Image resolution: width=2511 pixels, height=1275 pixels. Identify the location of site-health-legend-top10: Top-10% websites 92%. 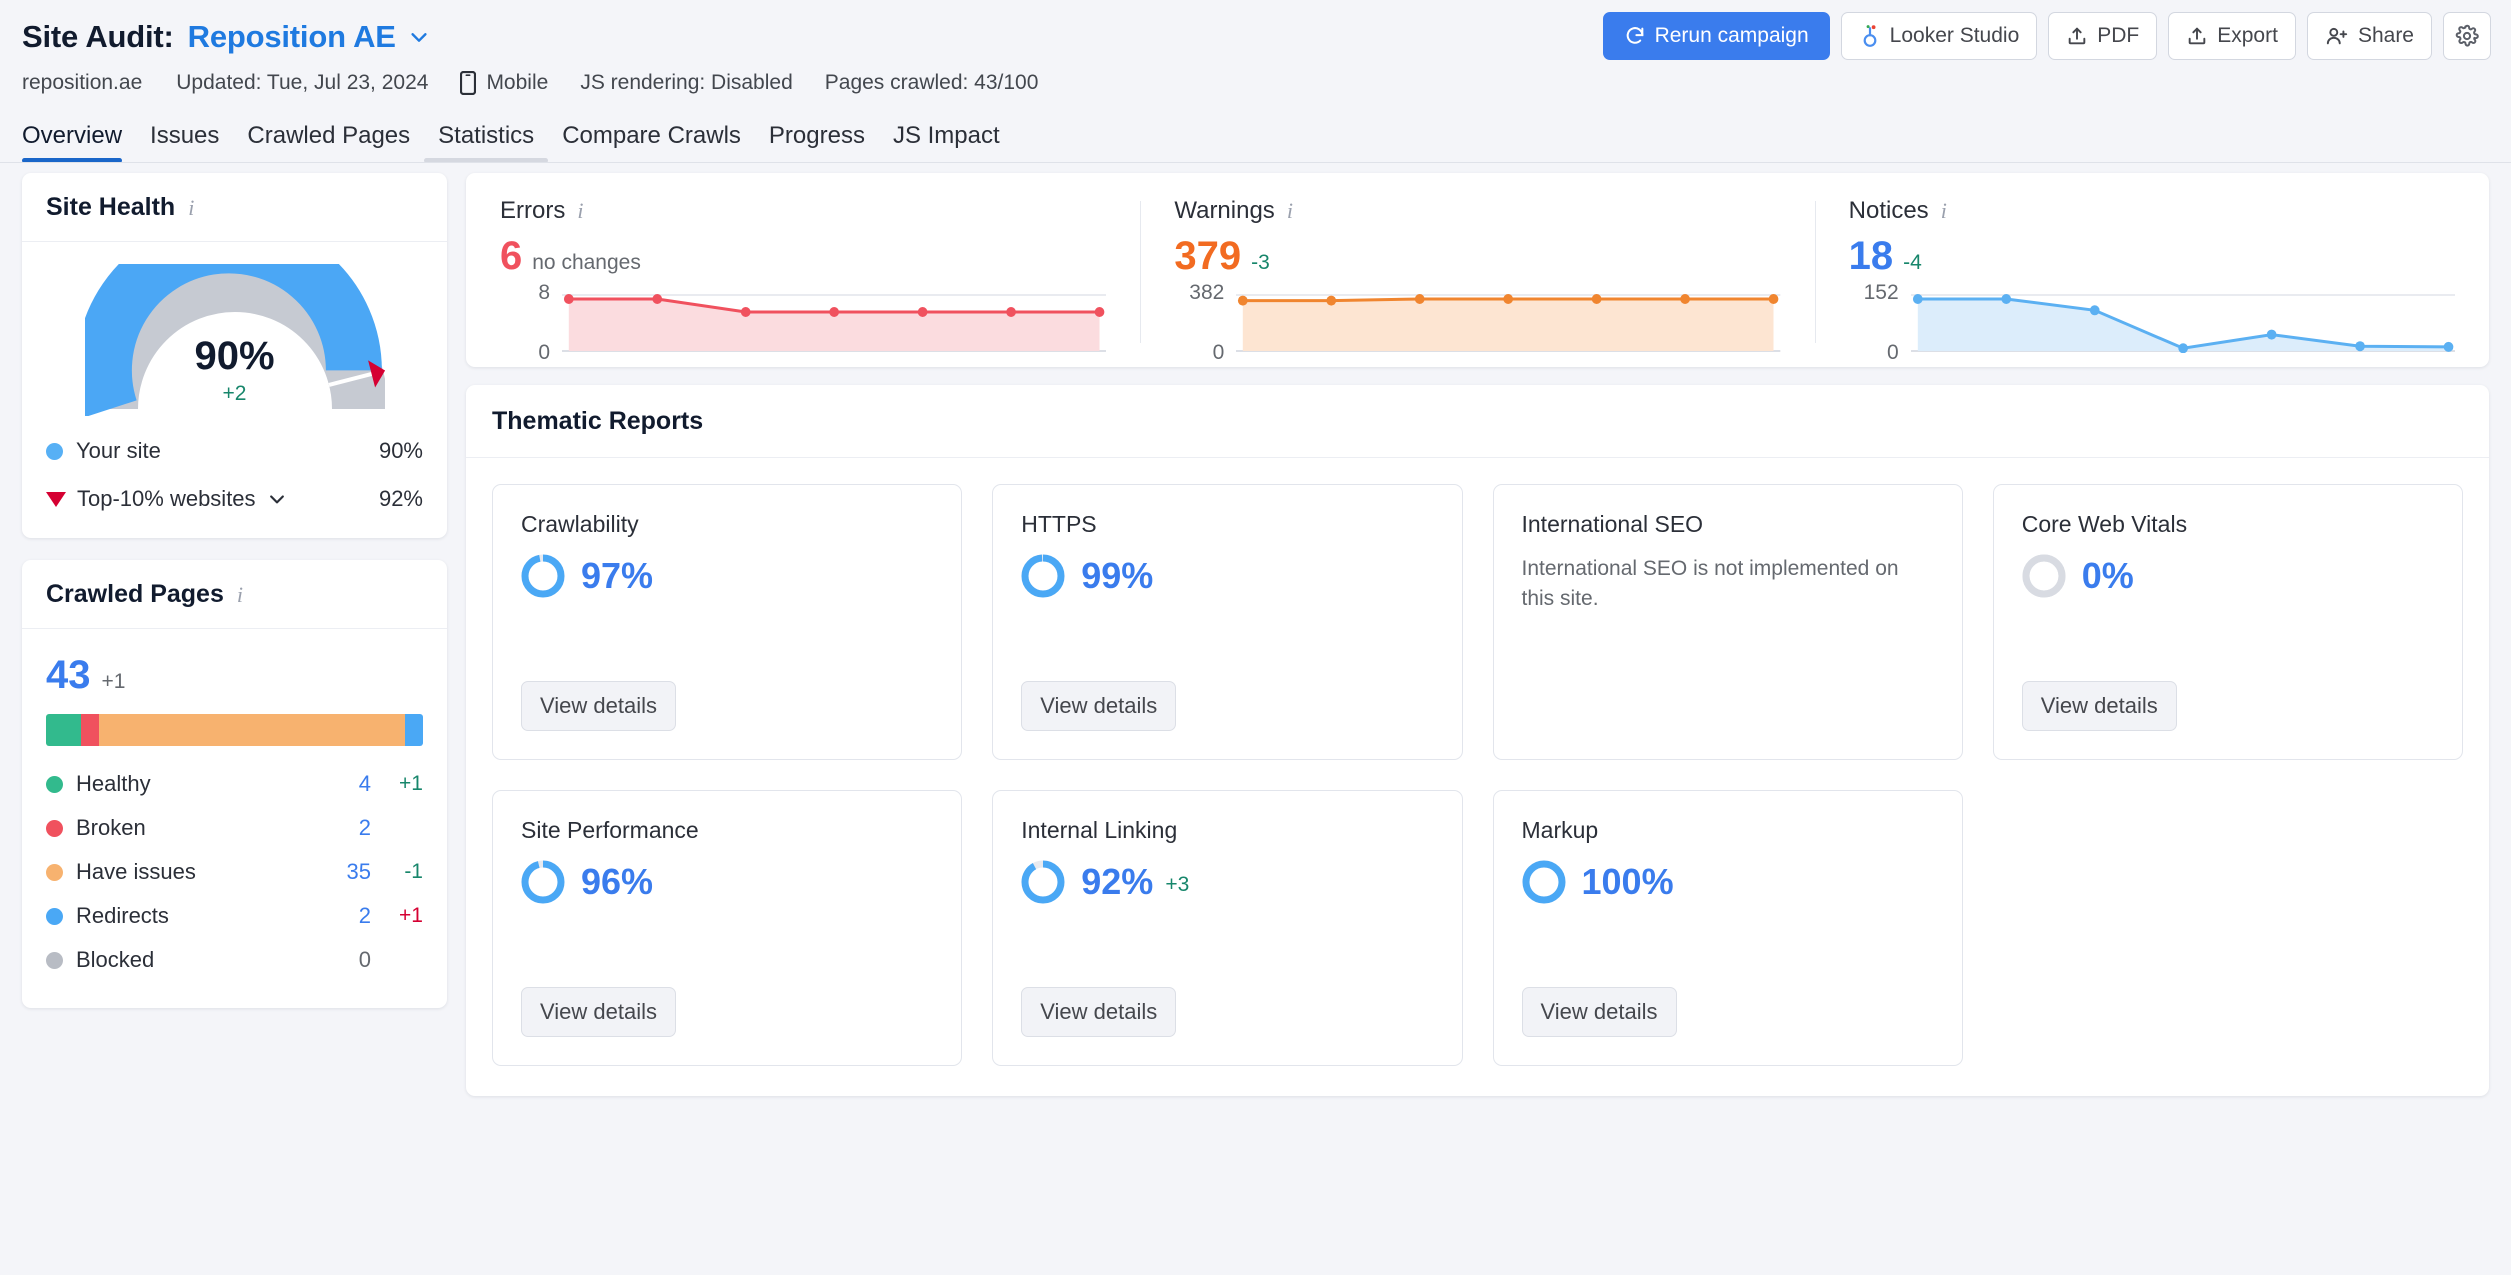
(234, 499).